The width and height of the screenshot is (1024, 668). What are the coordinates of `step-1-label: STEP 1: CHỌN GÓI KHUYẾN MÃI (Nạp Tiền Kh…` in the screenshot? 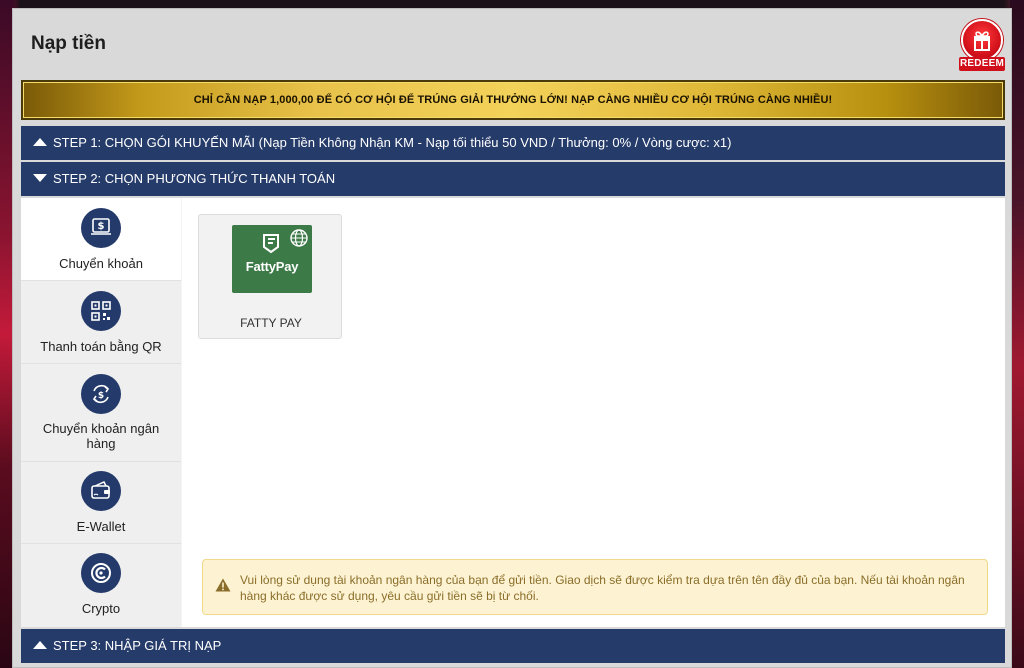 It's located at (392, 142).